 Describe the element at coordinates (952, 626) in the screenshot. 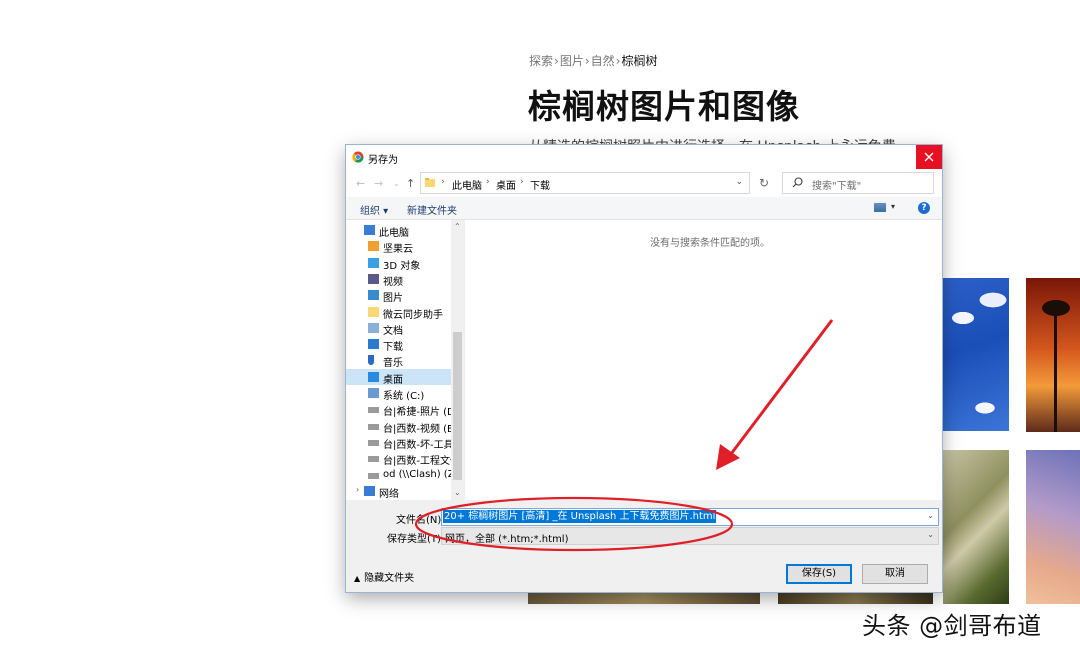

I see `watermark: 头条 @剑哥布道` at that location.